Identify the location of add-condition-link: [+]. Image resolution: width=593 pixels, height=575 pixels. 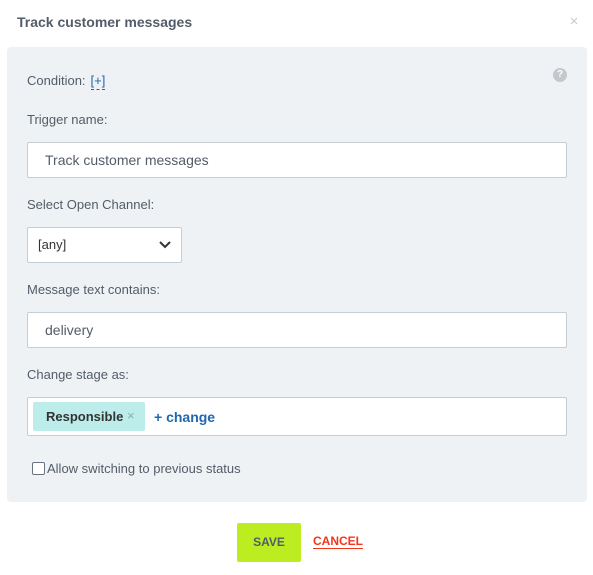
(98, 81).